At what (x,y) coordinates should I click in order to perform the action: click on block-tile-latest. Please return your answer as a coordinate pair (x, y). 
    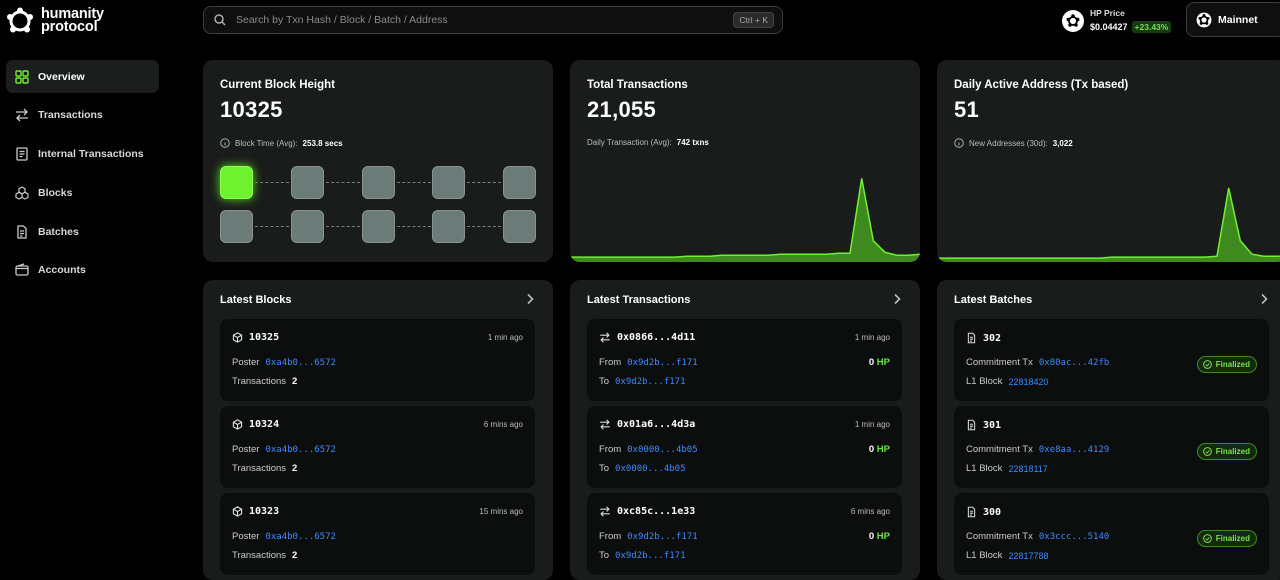
    Looking at the image, I should click on (236, 182).